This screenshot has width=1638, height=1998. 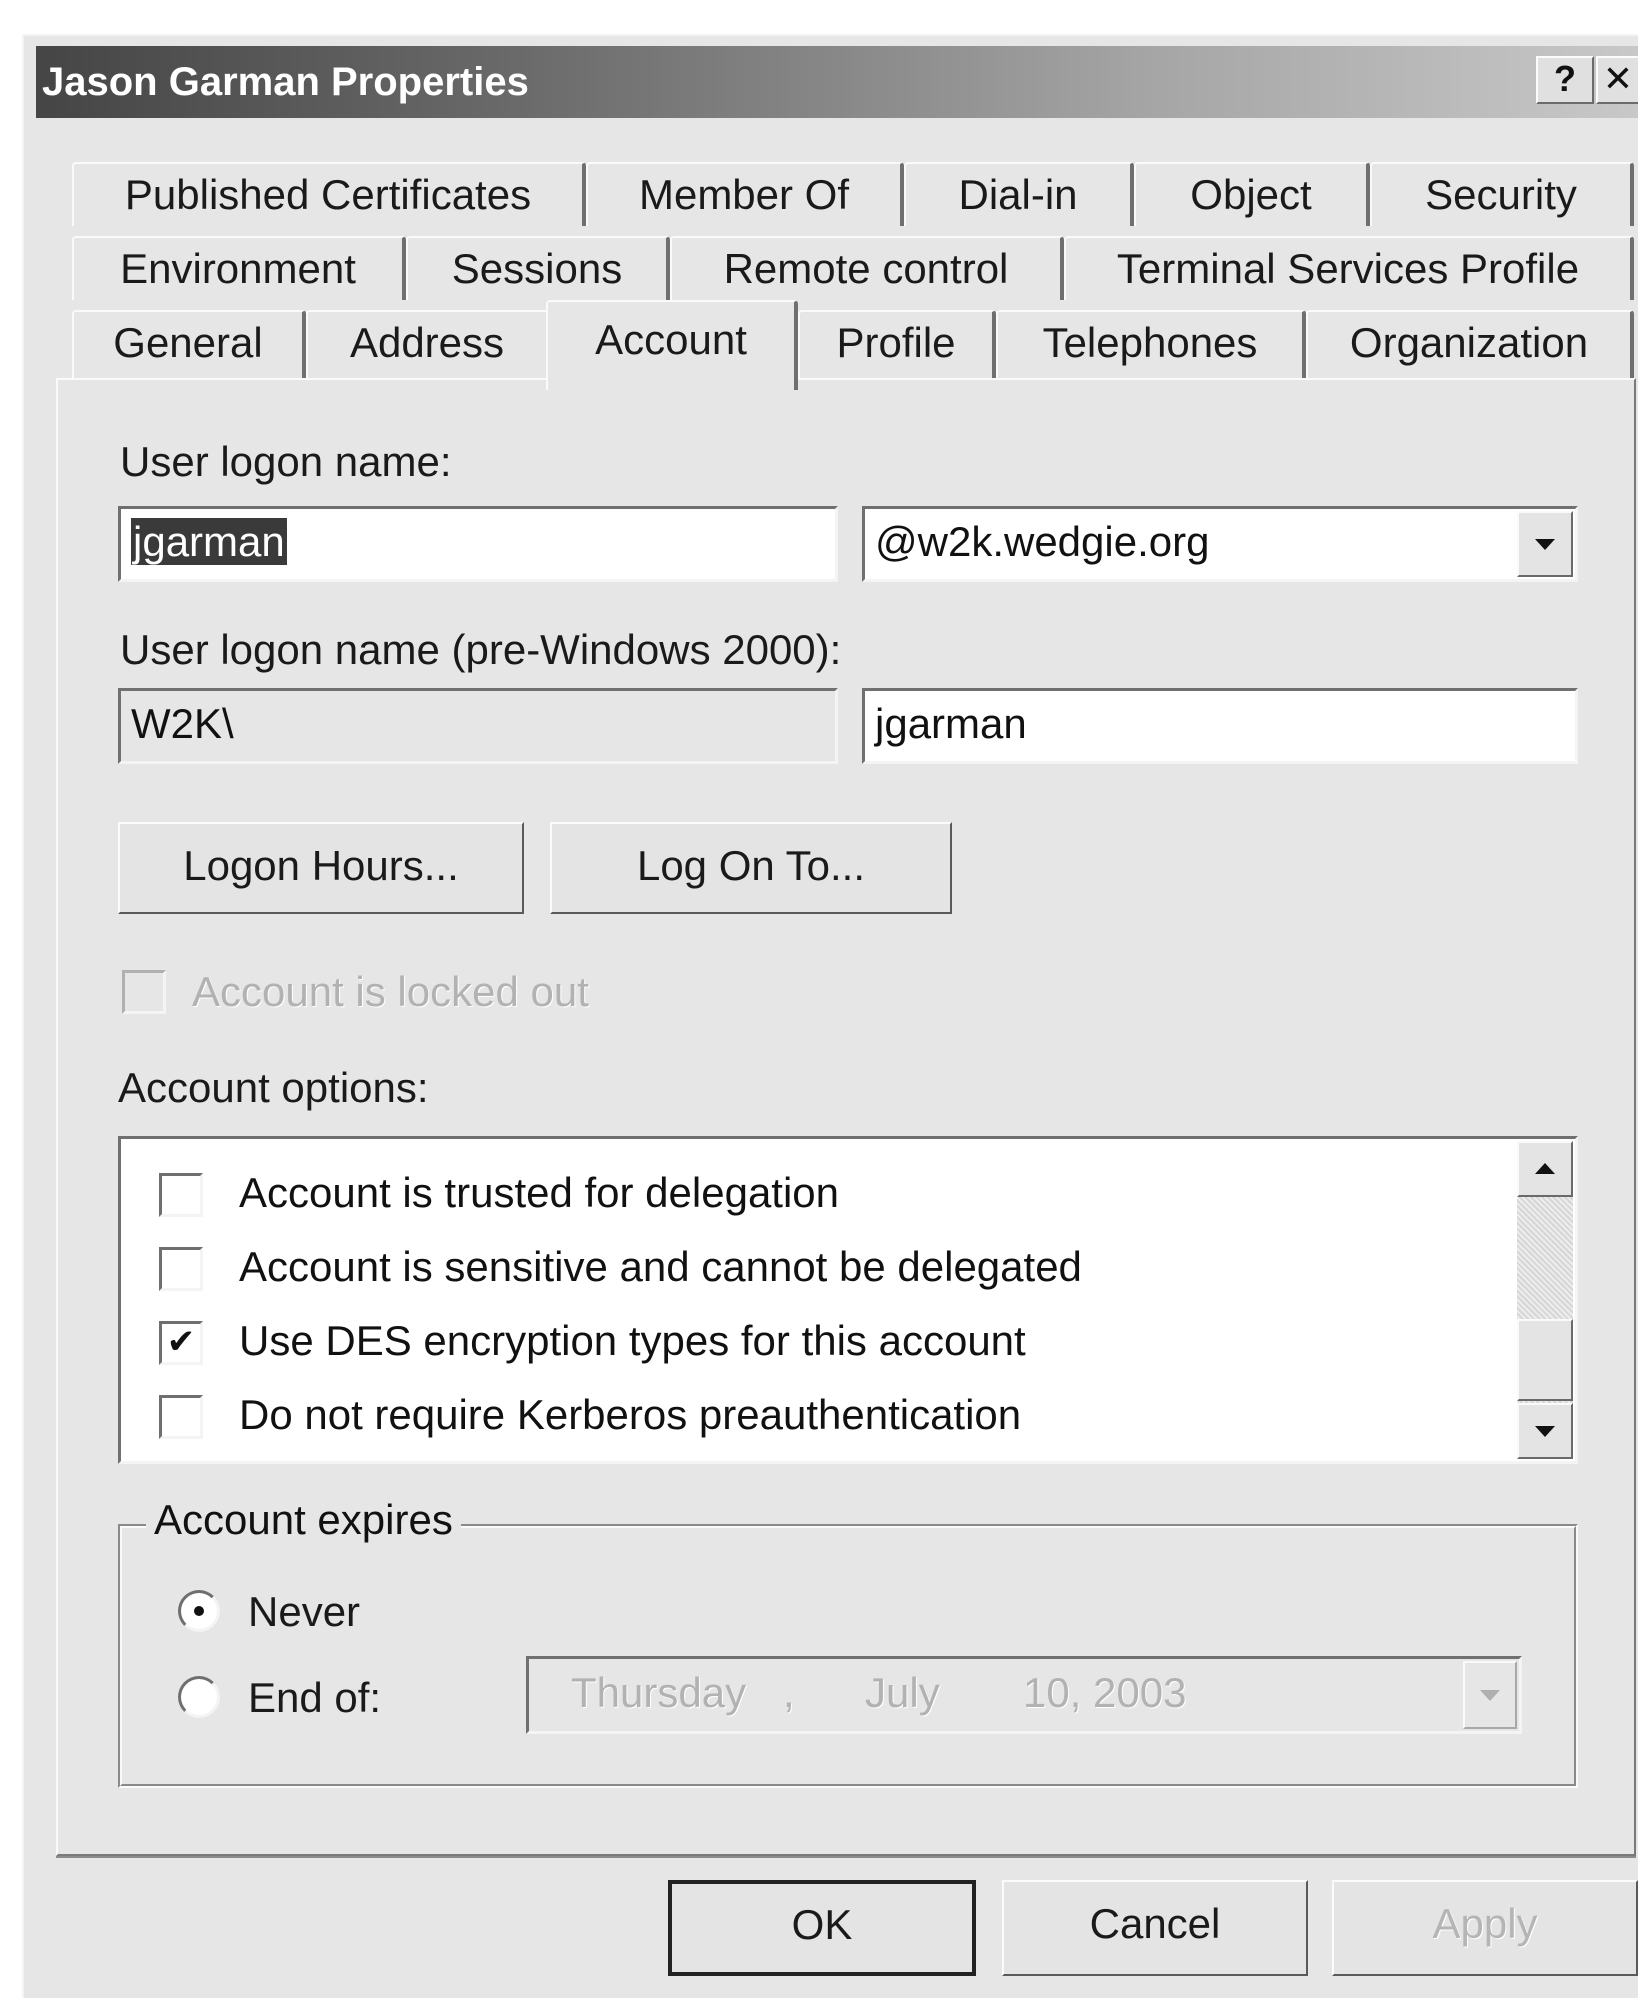 What do you see at coordinates (539, 1192) in the screenshot?
I see `option-label: Account is trusted for delegation` at bounding box center [539, 1192].